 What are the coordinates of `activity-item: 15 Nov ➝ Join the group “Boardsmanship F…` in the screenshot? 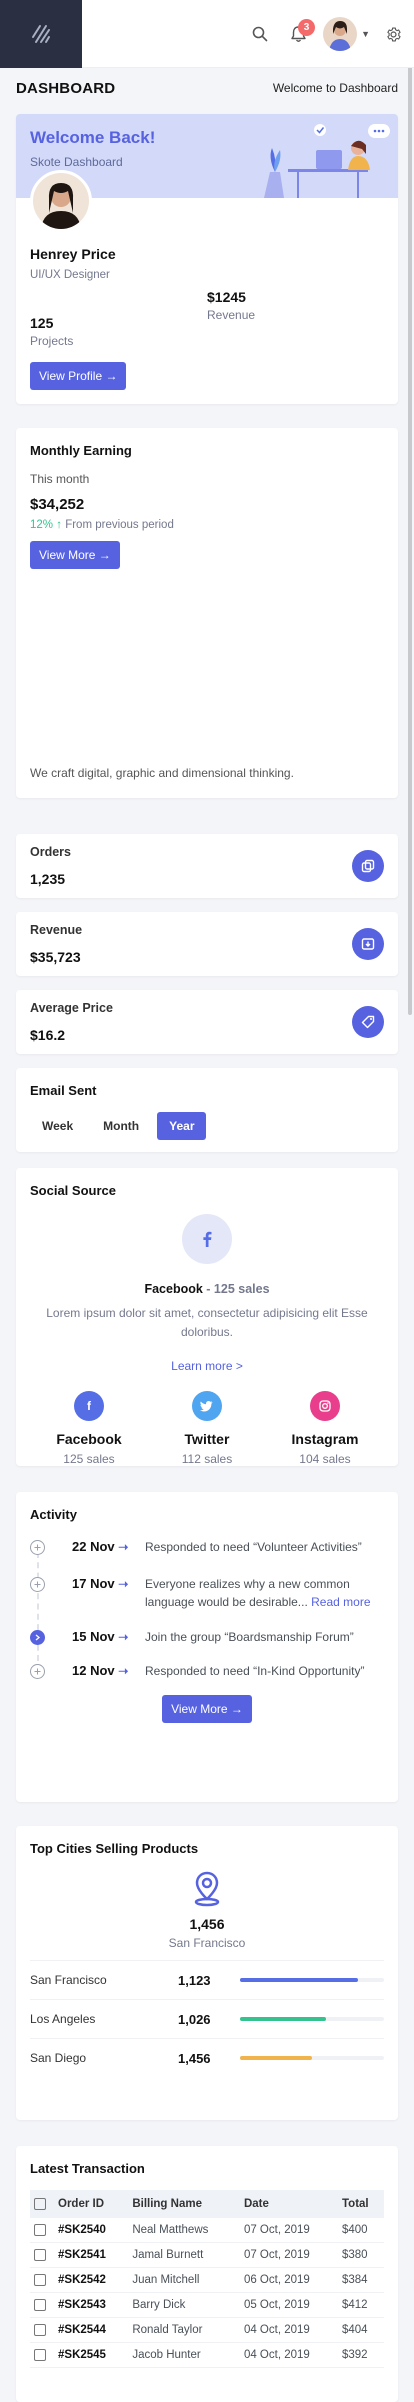 It's located at (207, 1637).